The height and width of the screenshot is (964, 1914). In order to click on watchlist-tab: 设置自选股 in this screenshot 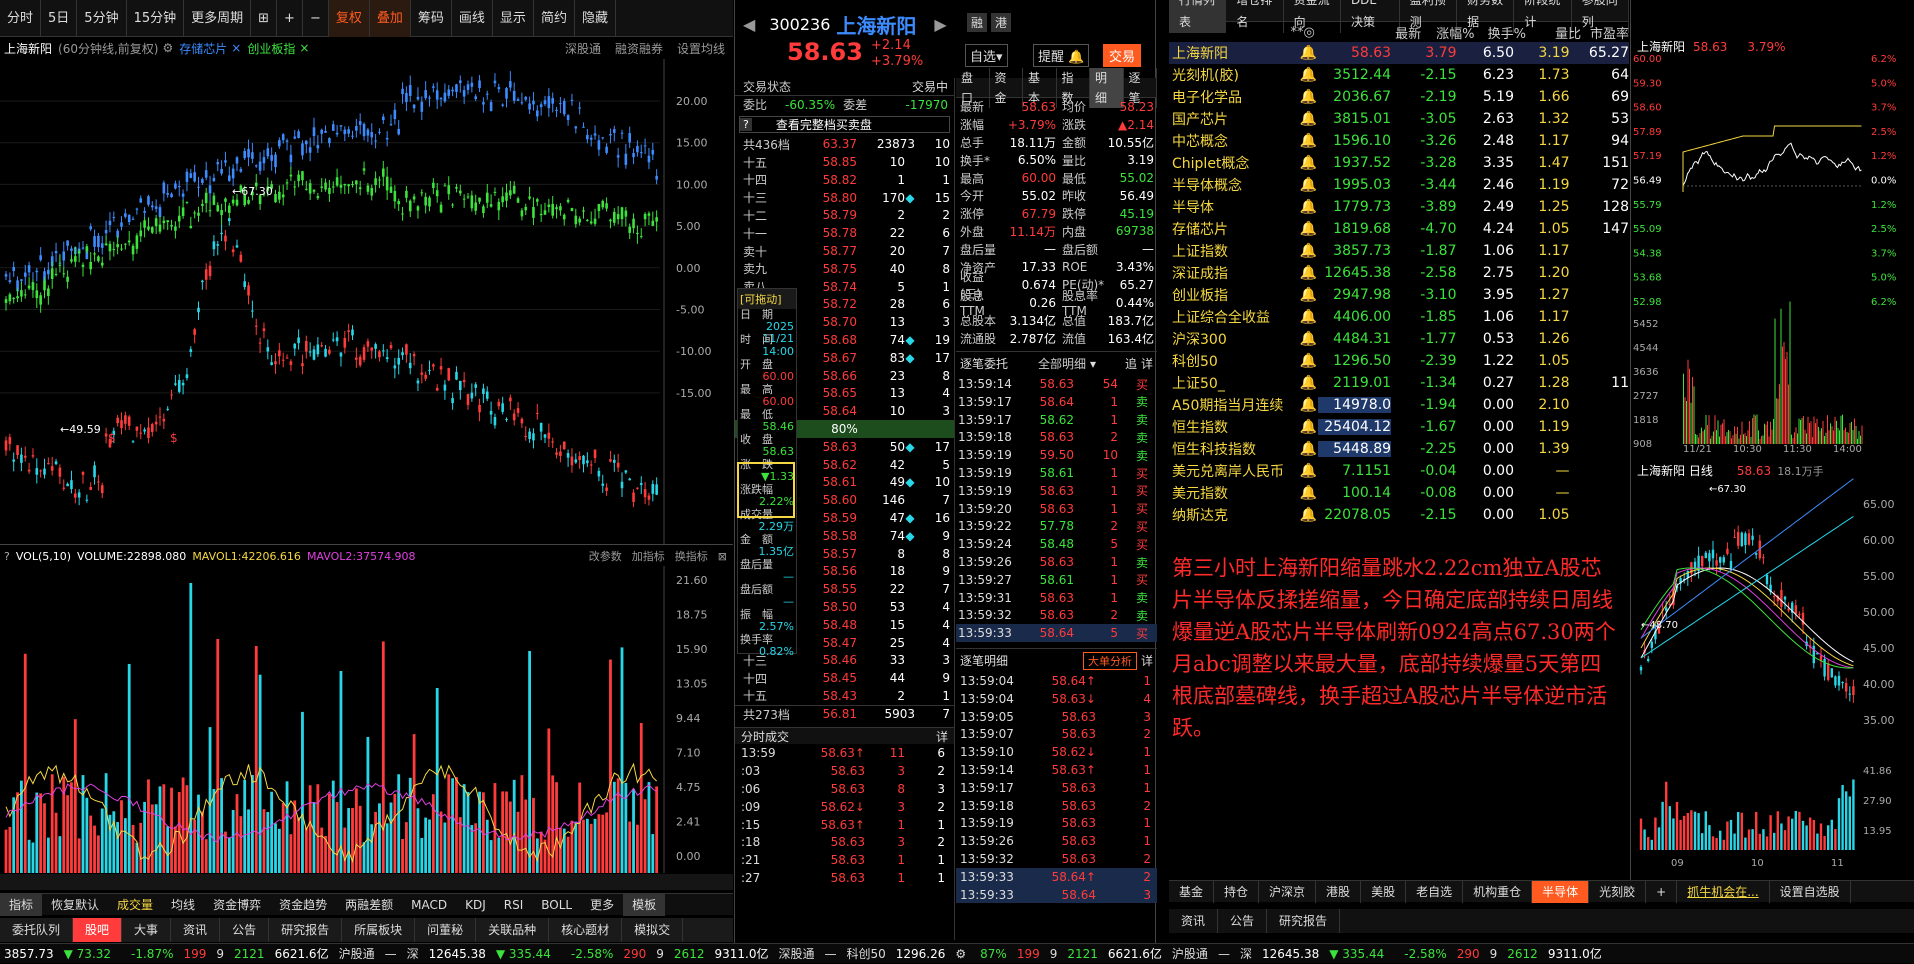, I will do `click(1810, 891)`.